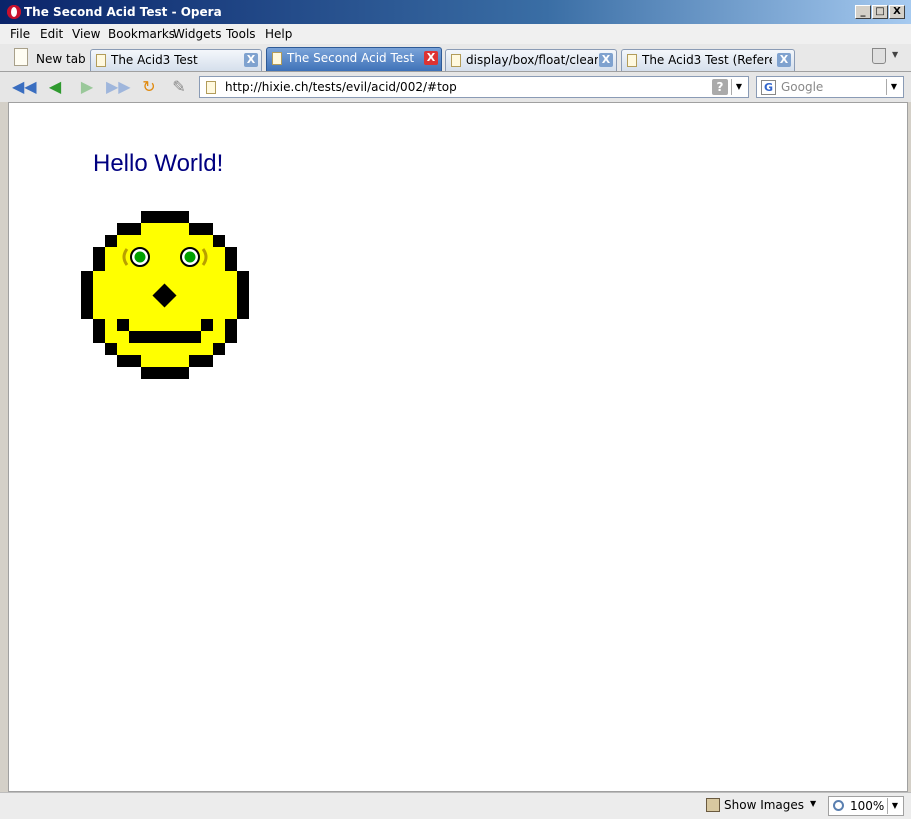 Image resolution: width=911 pixels, height=819 pixels. What do you see at coordinates (149, 87) in the screenshot?
I see `reload-icon: ↻` at bounding box center [149, 87].